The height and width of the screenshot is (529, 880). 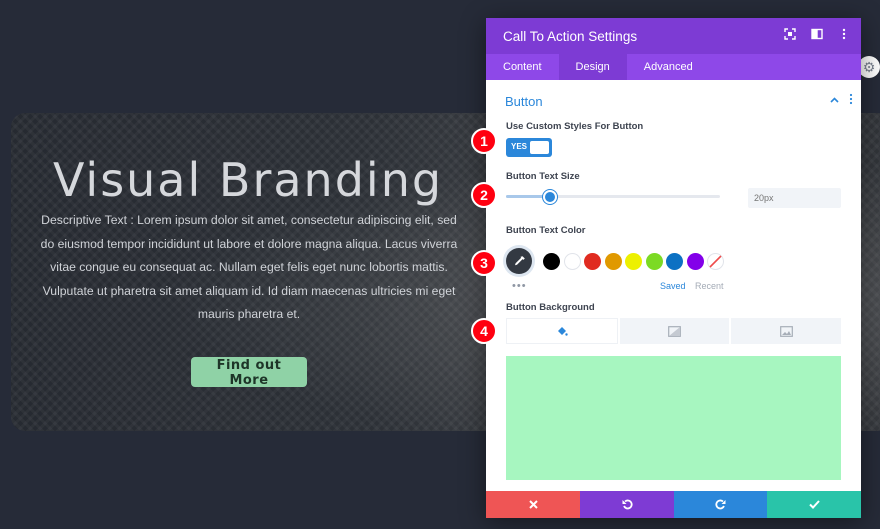 I want to click on redo-button, so click(x=720, y=504).